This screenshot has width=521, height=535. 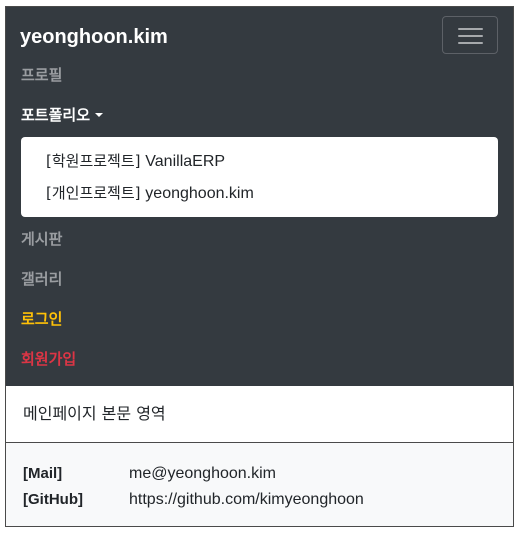 I want to click on nav-item-profile: 프로필, so click(x=41, y=75).